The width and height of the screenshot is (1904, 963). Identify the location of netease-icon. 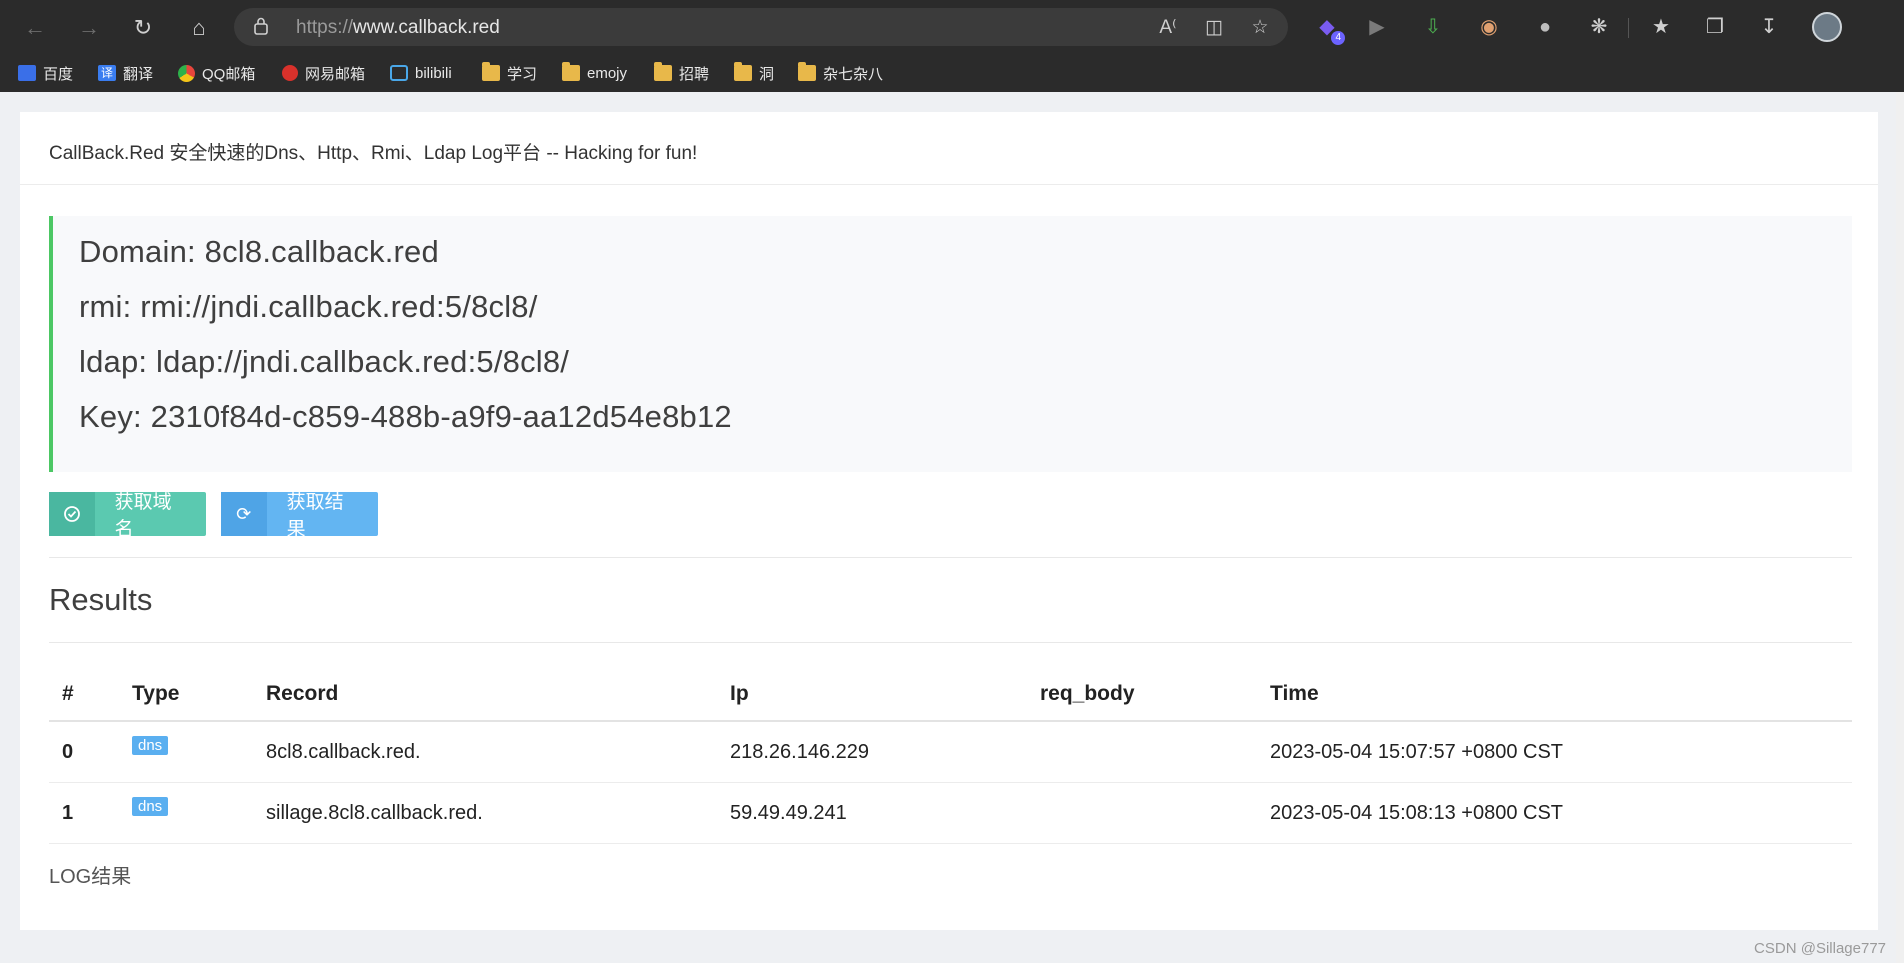
(290, 73).